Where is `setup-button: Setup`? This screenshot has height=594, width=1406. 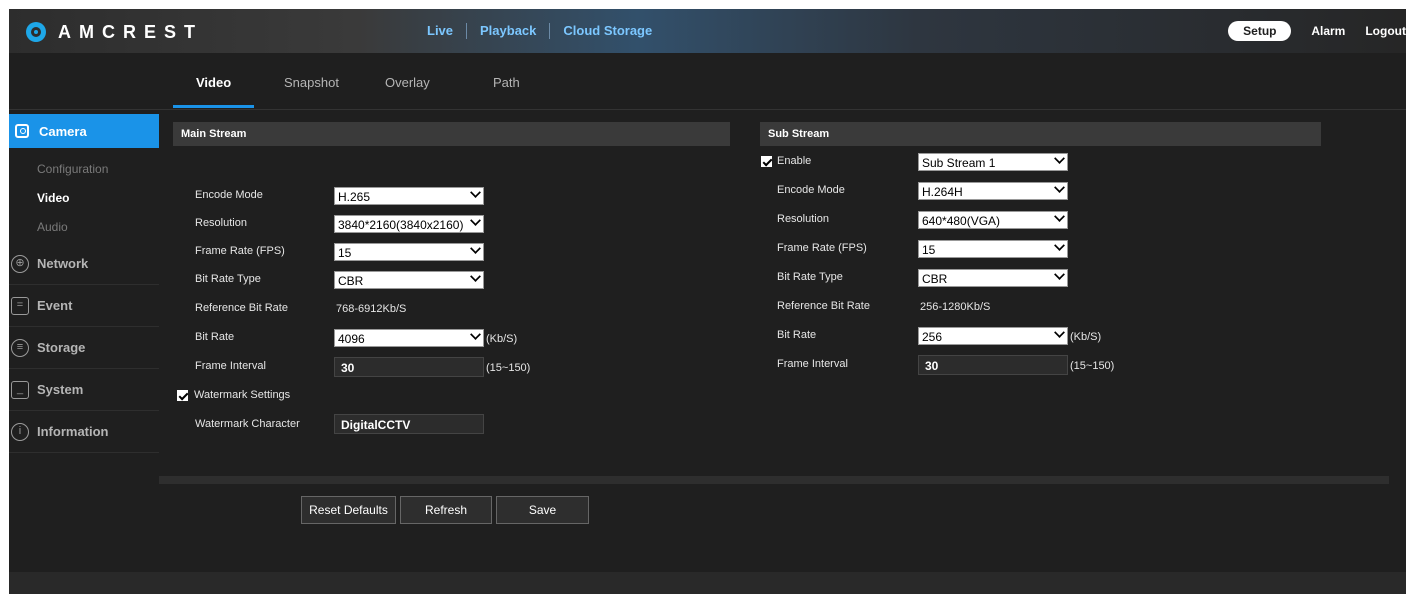 setup-button: Setup is located at coordinates (1260, 31).